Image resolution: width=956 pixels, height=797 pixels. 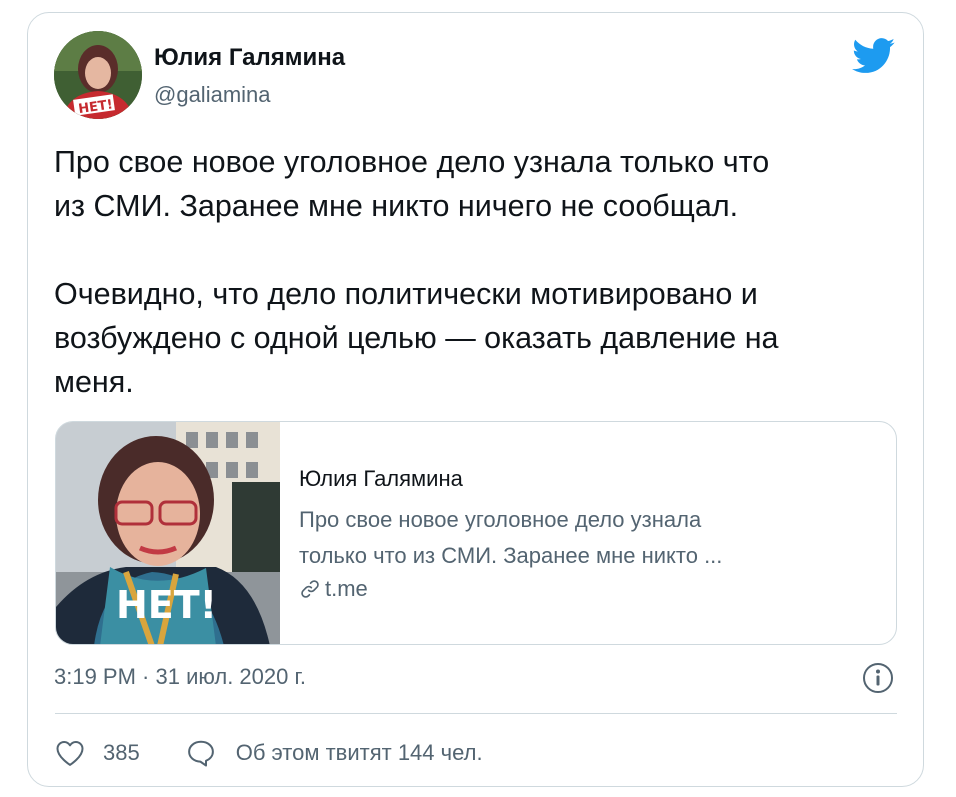 I want to click on tweet-timestamp: 3:19 PM · 31 июл. 2020 г., so click(x=180, y=677).